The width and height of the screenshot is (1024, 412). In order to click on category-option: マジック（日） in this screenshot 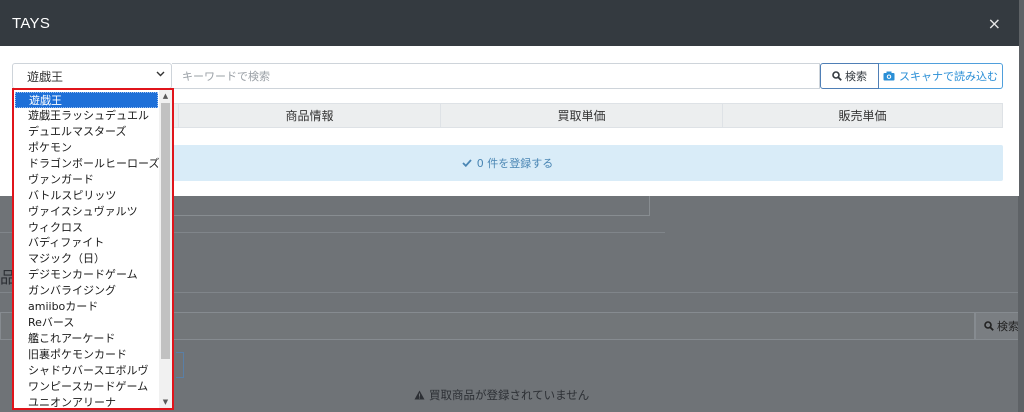, I will do `click(86, 259)`.